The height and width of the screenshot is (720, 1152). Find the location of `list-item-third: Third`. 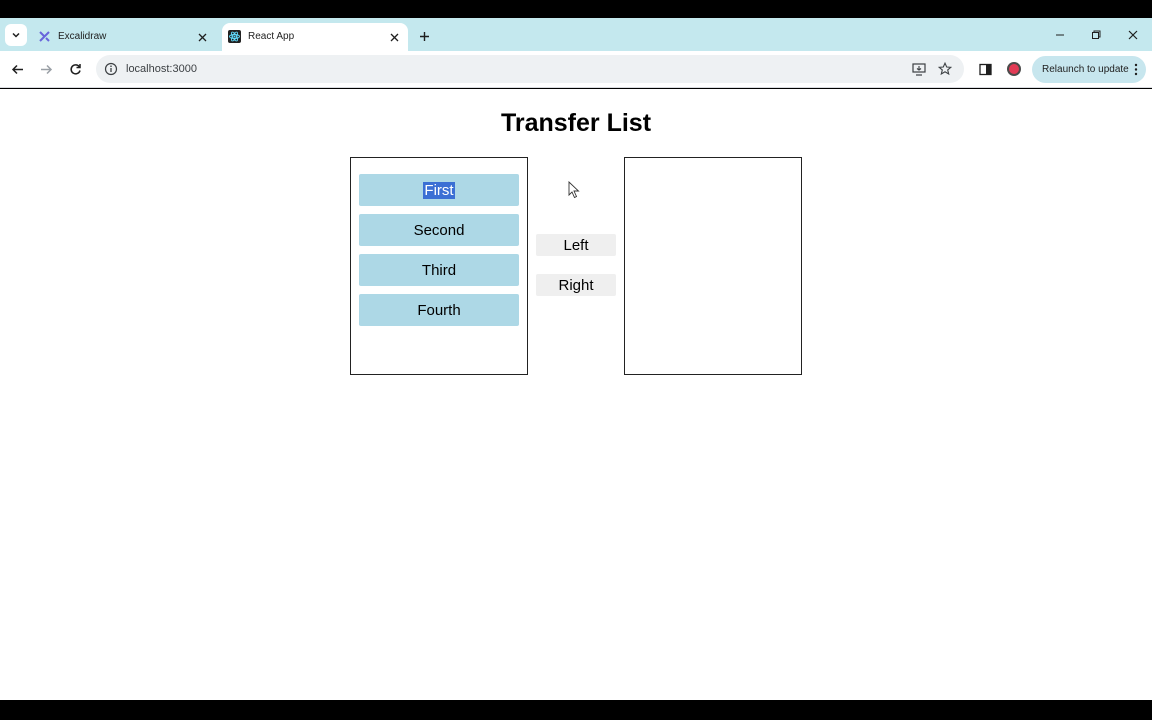

list-item-third: Third is located at coordinates (439, 270).